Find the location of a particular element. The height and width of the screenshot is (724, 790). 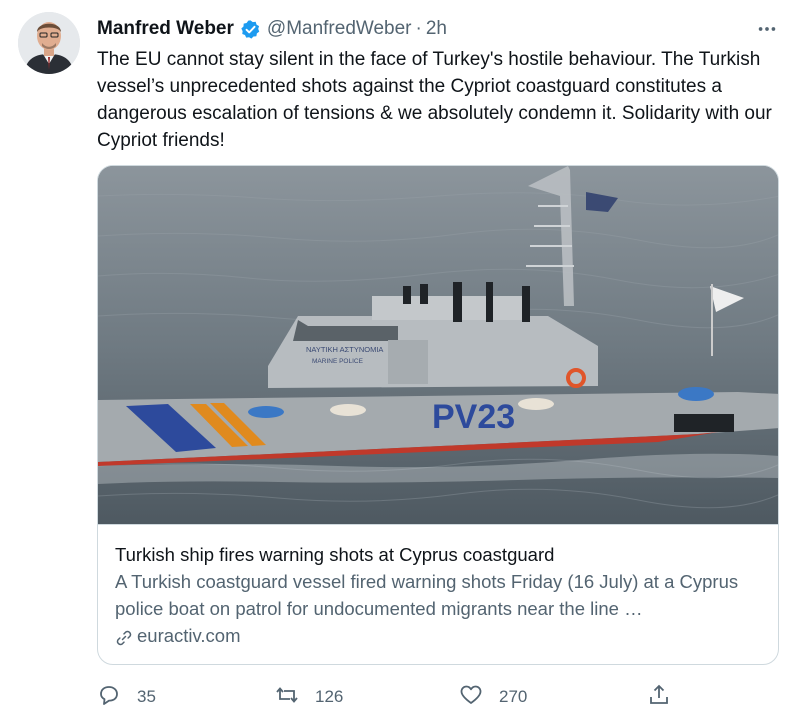

tweet-header: Manfred Weber @ManfredWeber · 2h is located at coordinates (413, 29).